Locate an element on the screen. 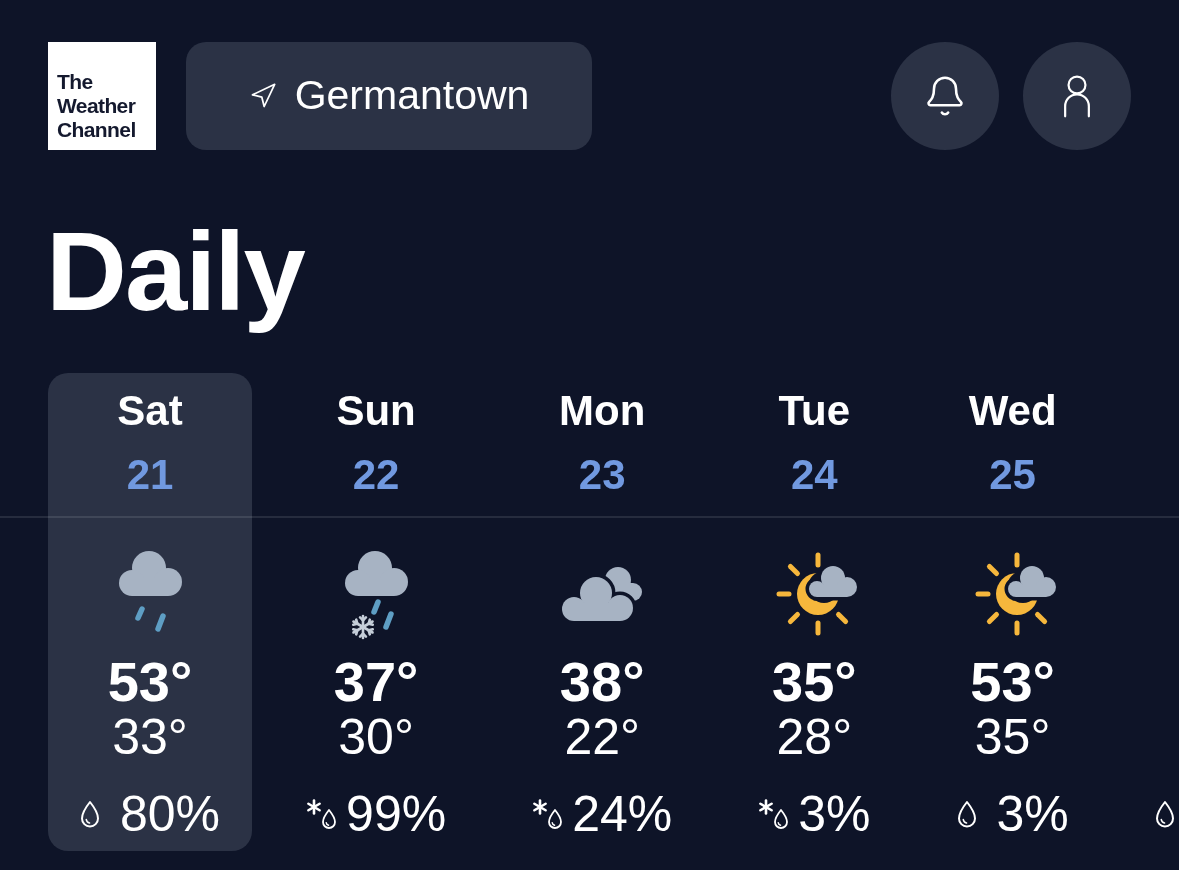 This screenshot has height=870, width=1179. day-name: Sun is located at coordinates (376, 411).